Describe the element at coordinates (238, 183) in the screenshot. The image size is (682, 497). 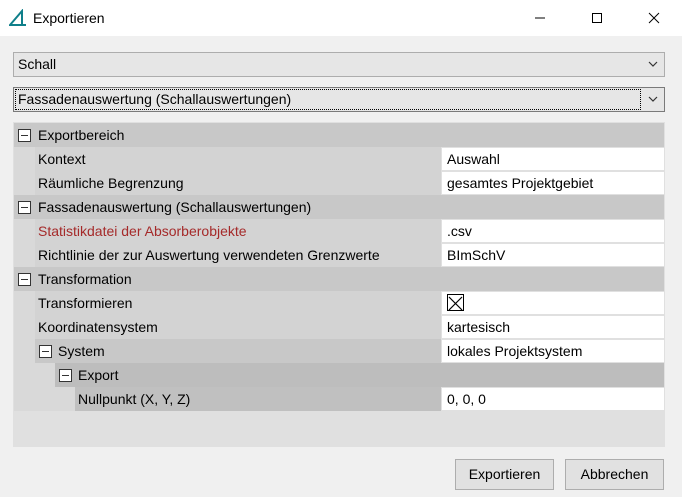
I see `property-name: Räumliche Begrenzung` at that location.